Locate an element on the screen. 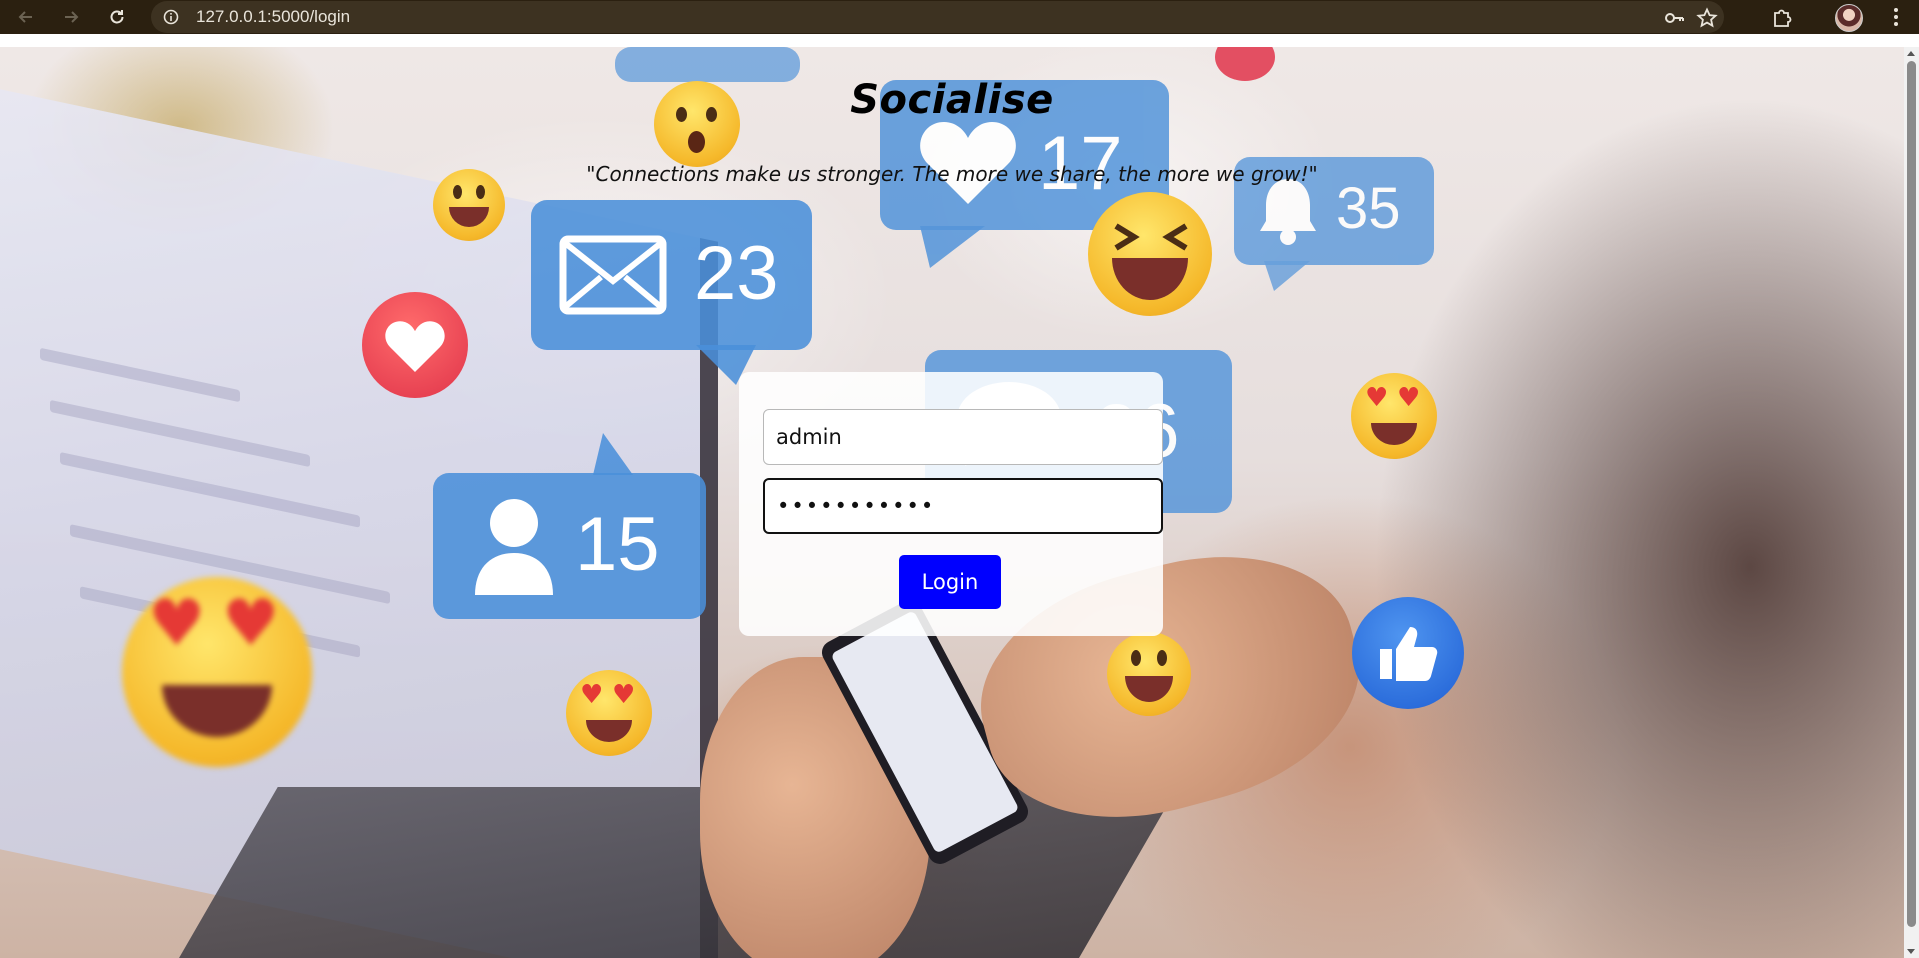 Image resolution: width=1919 pixels, height=958 pixels. scrollbar-thumb is located at coordinates (1911, 494).